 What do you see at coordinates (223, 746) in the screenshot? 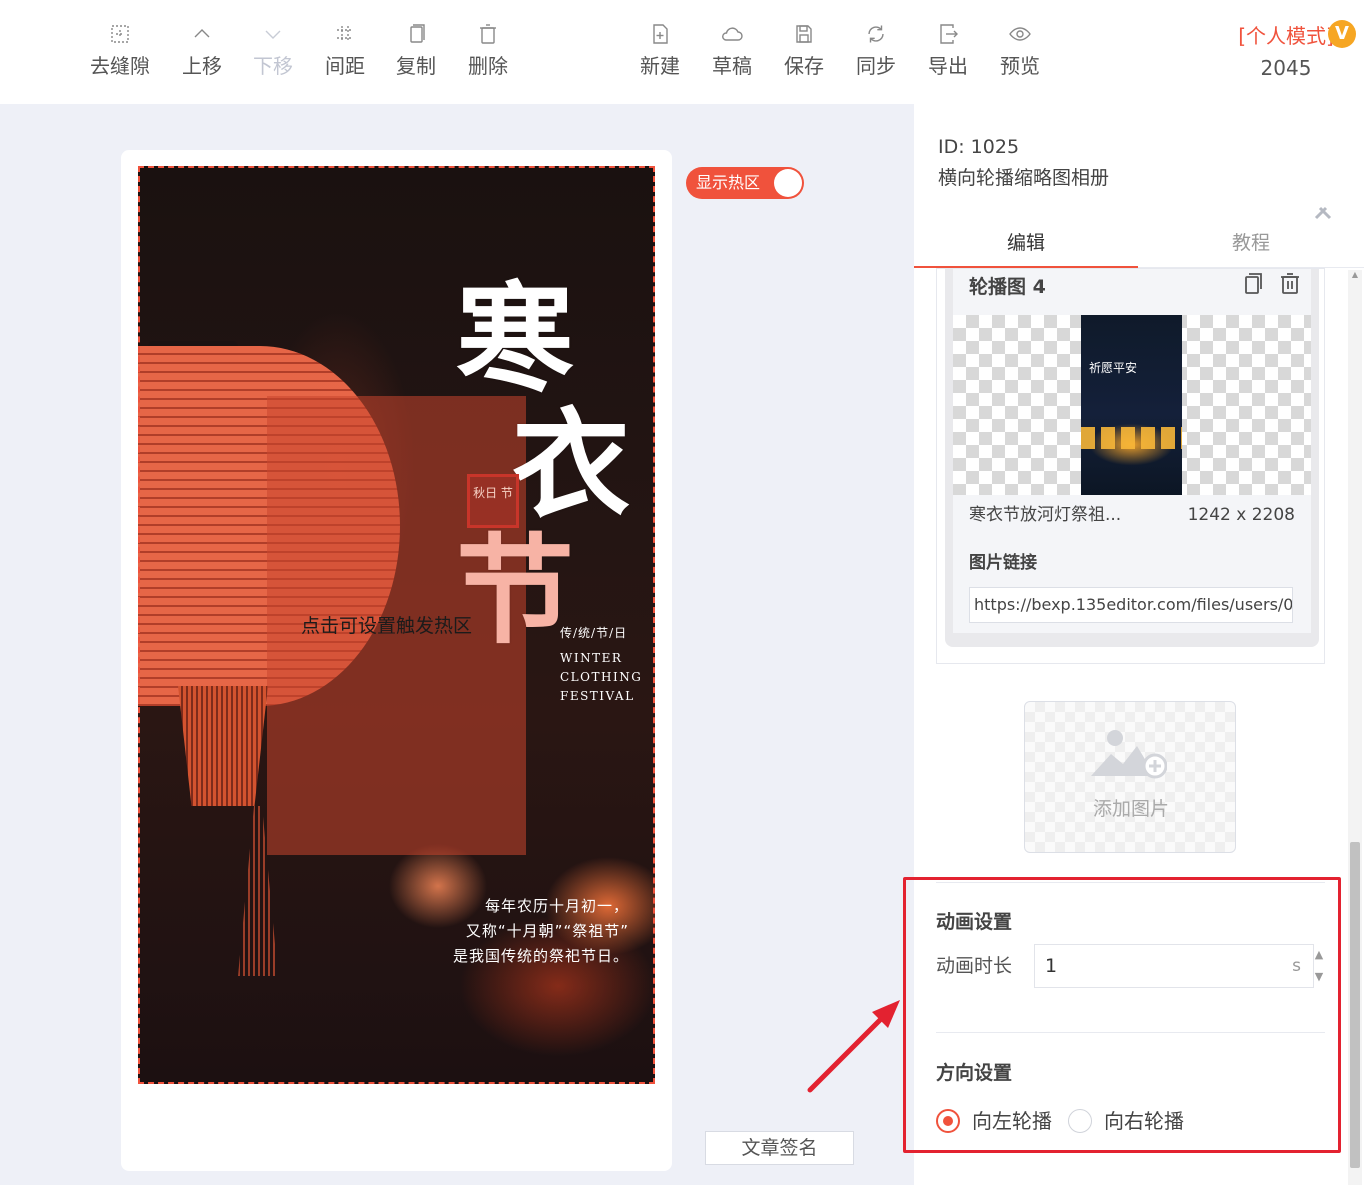
I see `lantern-tassel` at bounding box center [223, 746].